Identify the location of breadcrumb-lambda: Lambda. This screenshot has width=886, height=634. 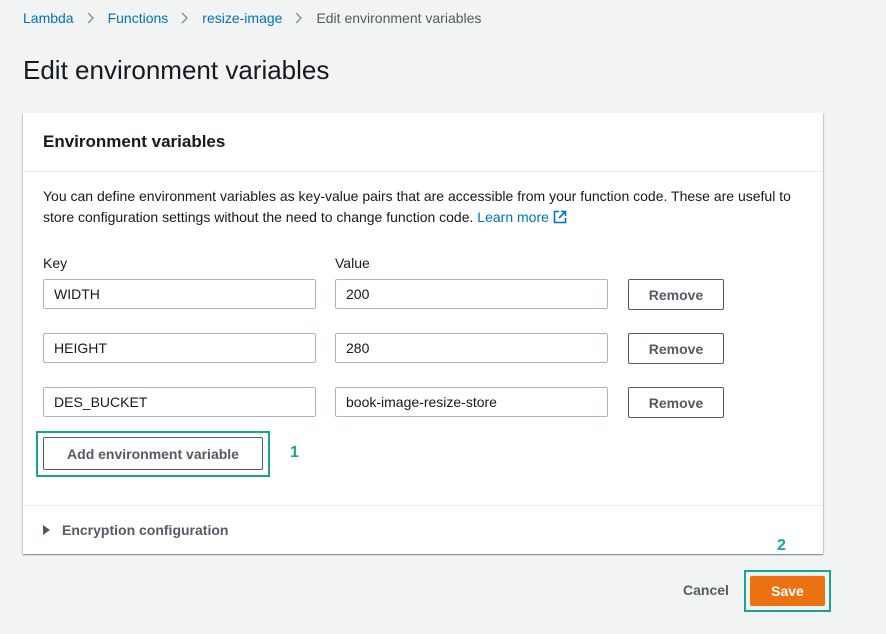
(48, 18).